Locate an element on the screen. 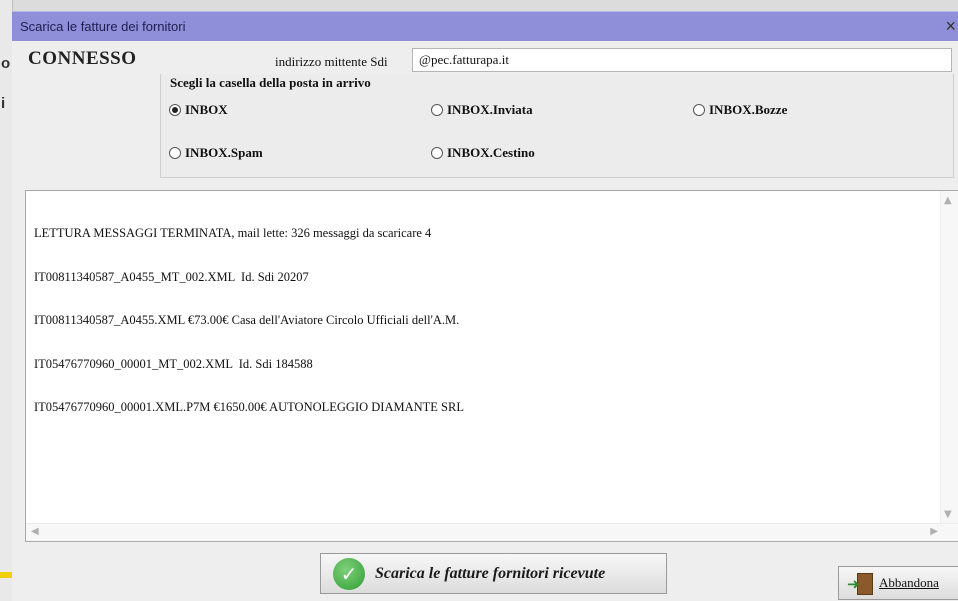 The height and width of the screenshot is (601, 958). background-accent is located at coordinates (6, 575).